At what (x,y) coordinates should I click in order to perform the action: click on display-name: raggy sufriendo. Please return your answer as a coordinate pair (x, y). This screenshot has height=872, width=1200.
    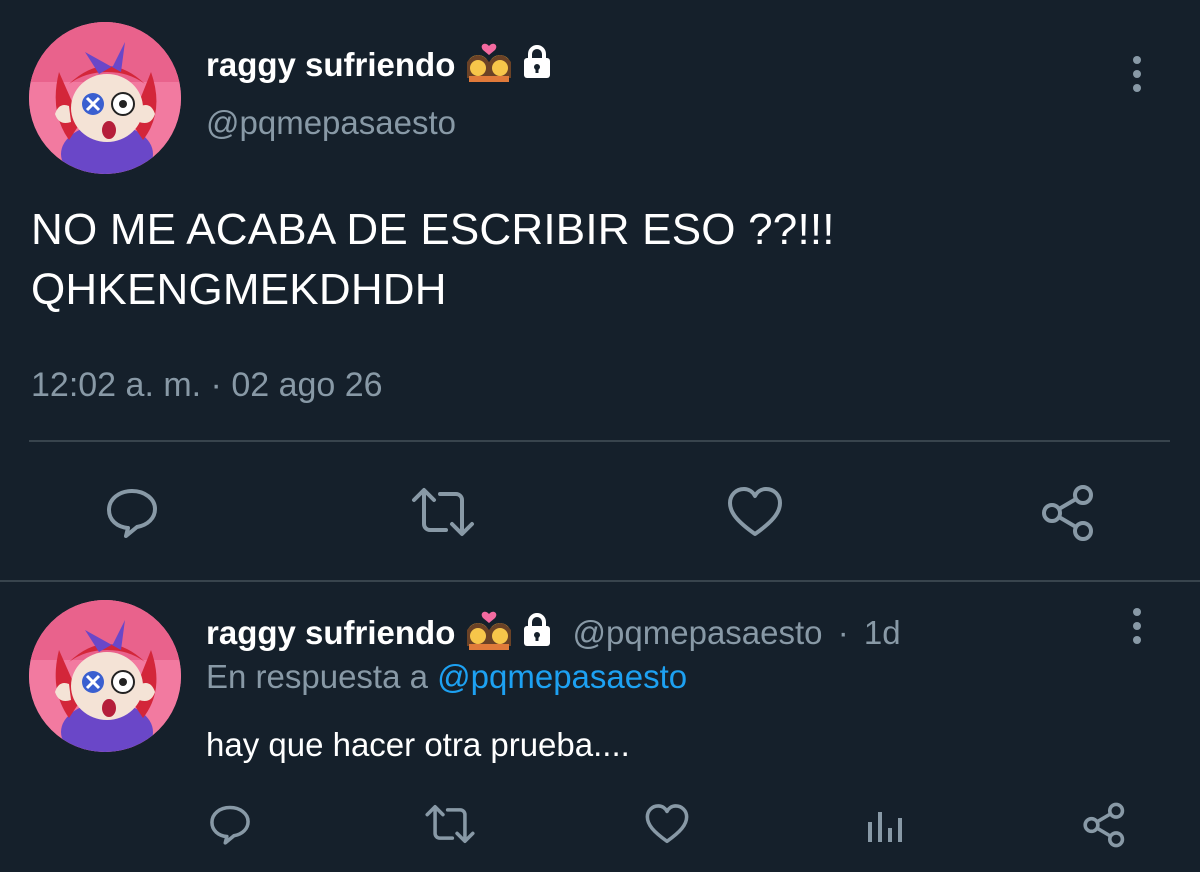
    Looking at the image, I should click on (379, 63).